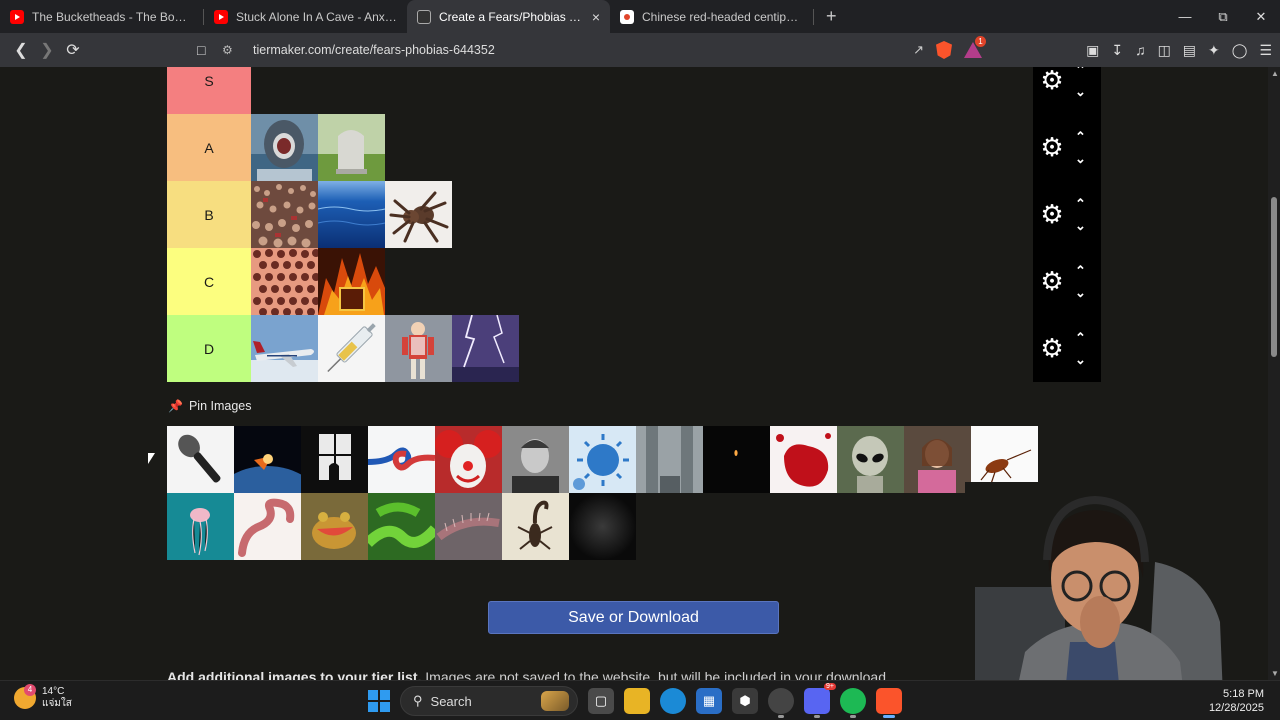  Describe the element at coordinates (736, 459) in the screenshot. I see `candle-dark-image` at that location.